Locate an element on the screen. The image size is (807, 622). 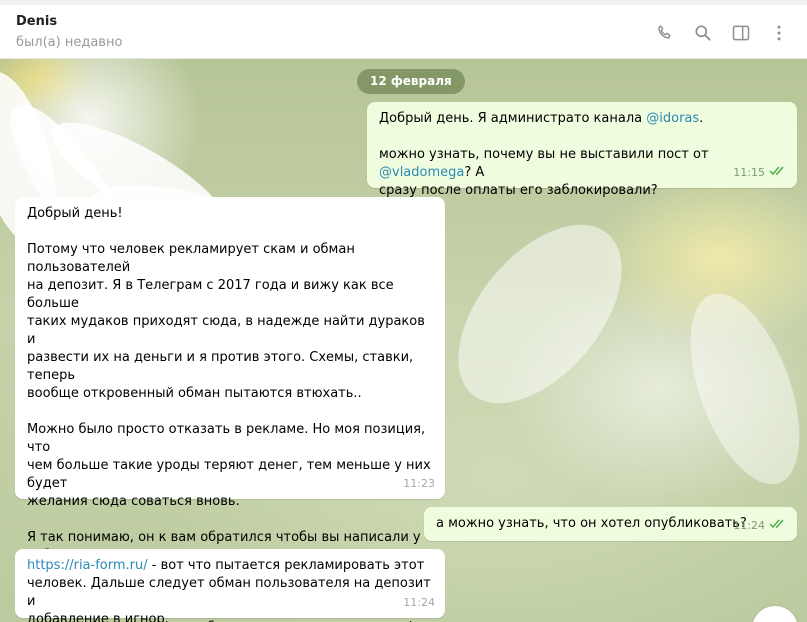
phone-icon is located at coordinates (665, 33).